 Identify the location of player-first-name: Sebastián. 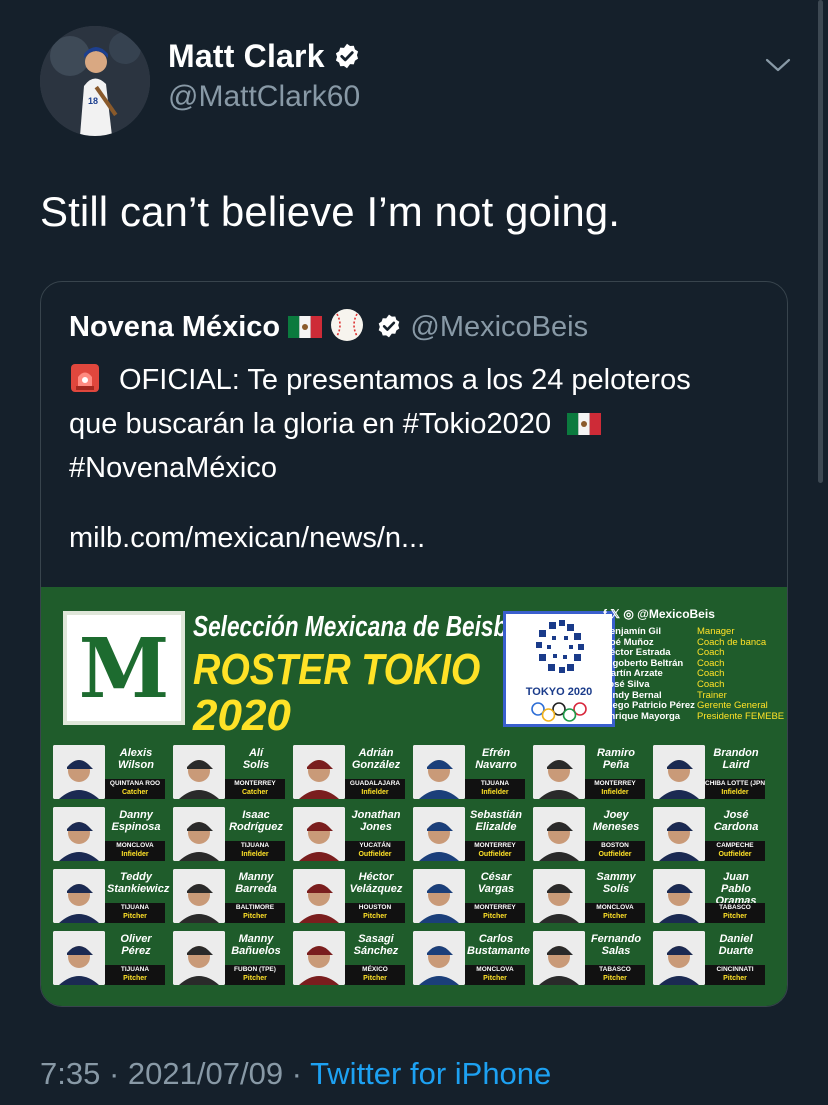
(496, 815).